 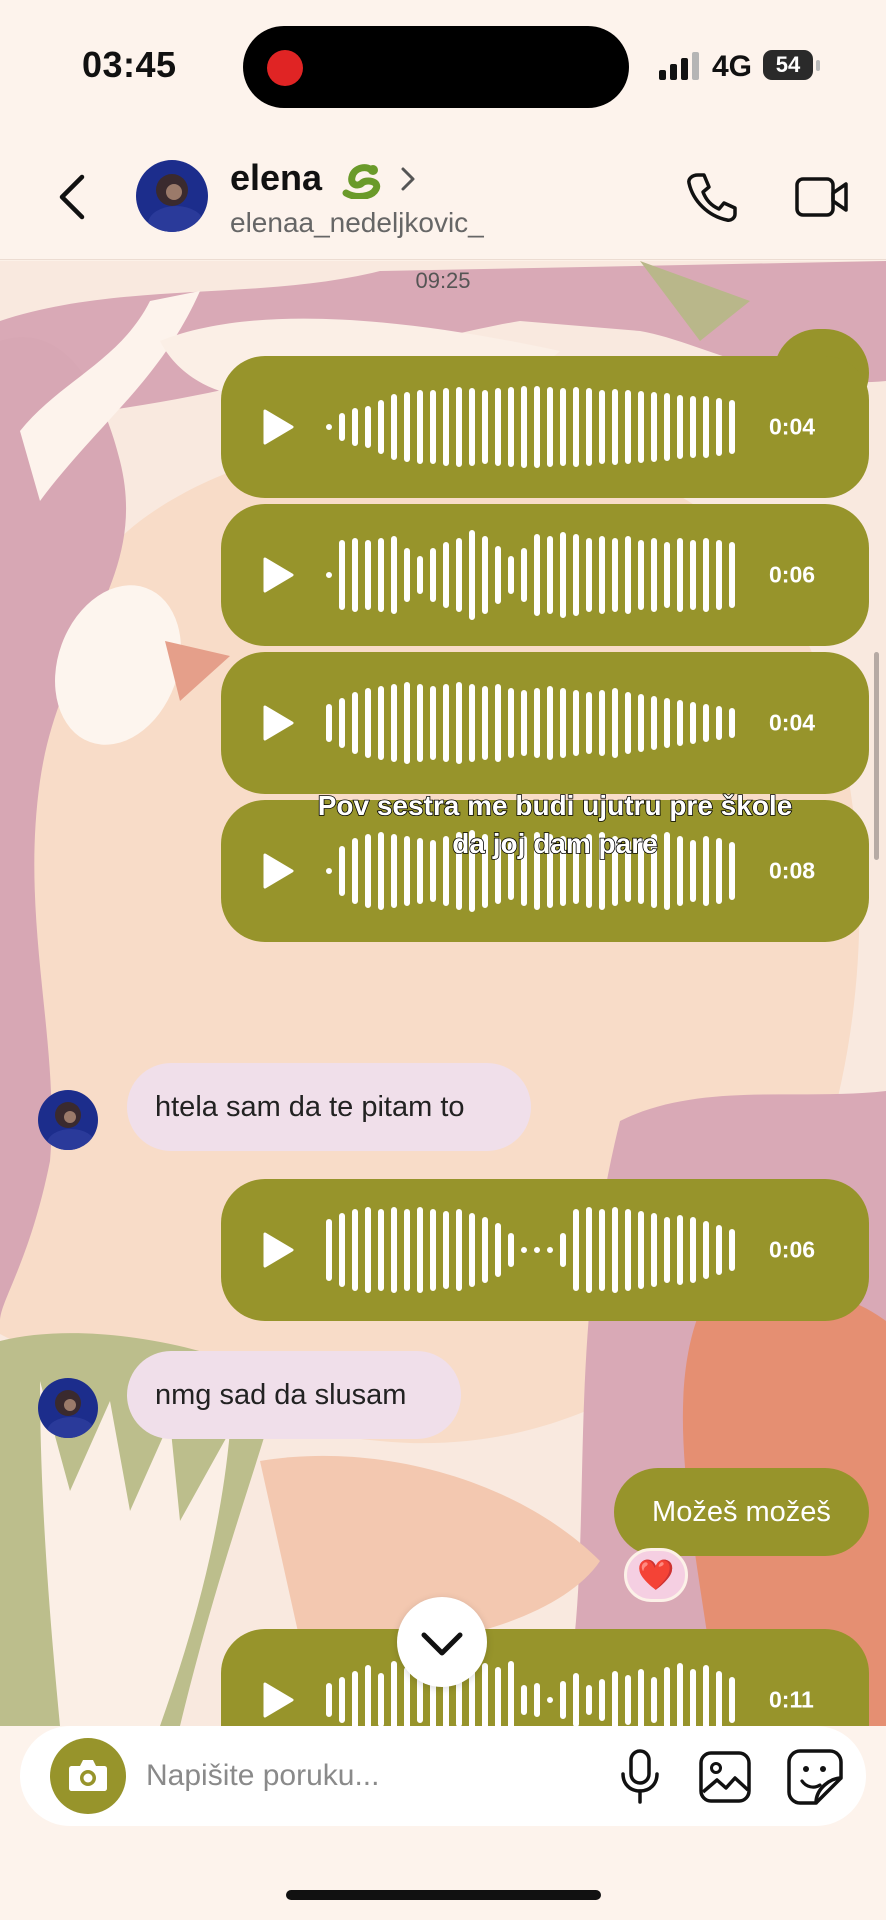 What do you see at coordinates (281, 1394) in the screenshot?
I see `message-text: nmg sad da slusam` at bounding box center [281, 1394].